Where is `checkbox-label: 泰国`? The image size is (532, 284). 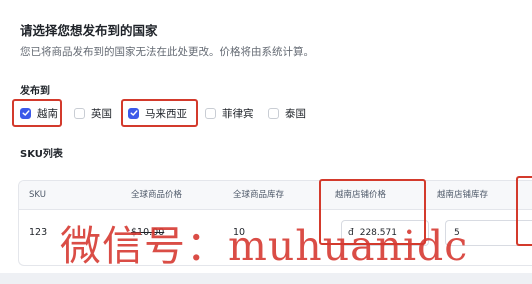 checkbox-label: 泰国 is located at coordinates (295, 113).